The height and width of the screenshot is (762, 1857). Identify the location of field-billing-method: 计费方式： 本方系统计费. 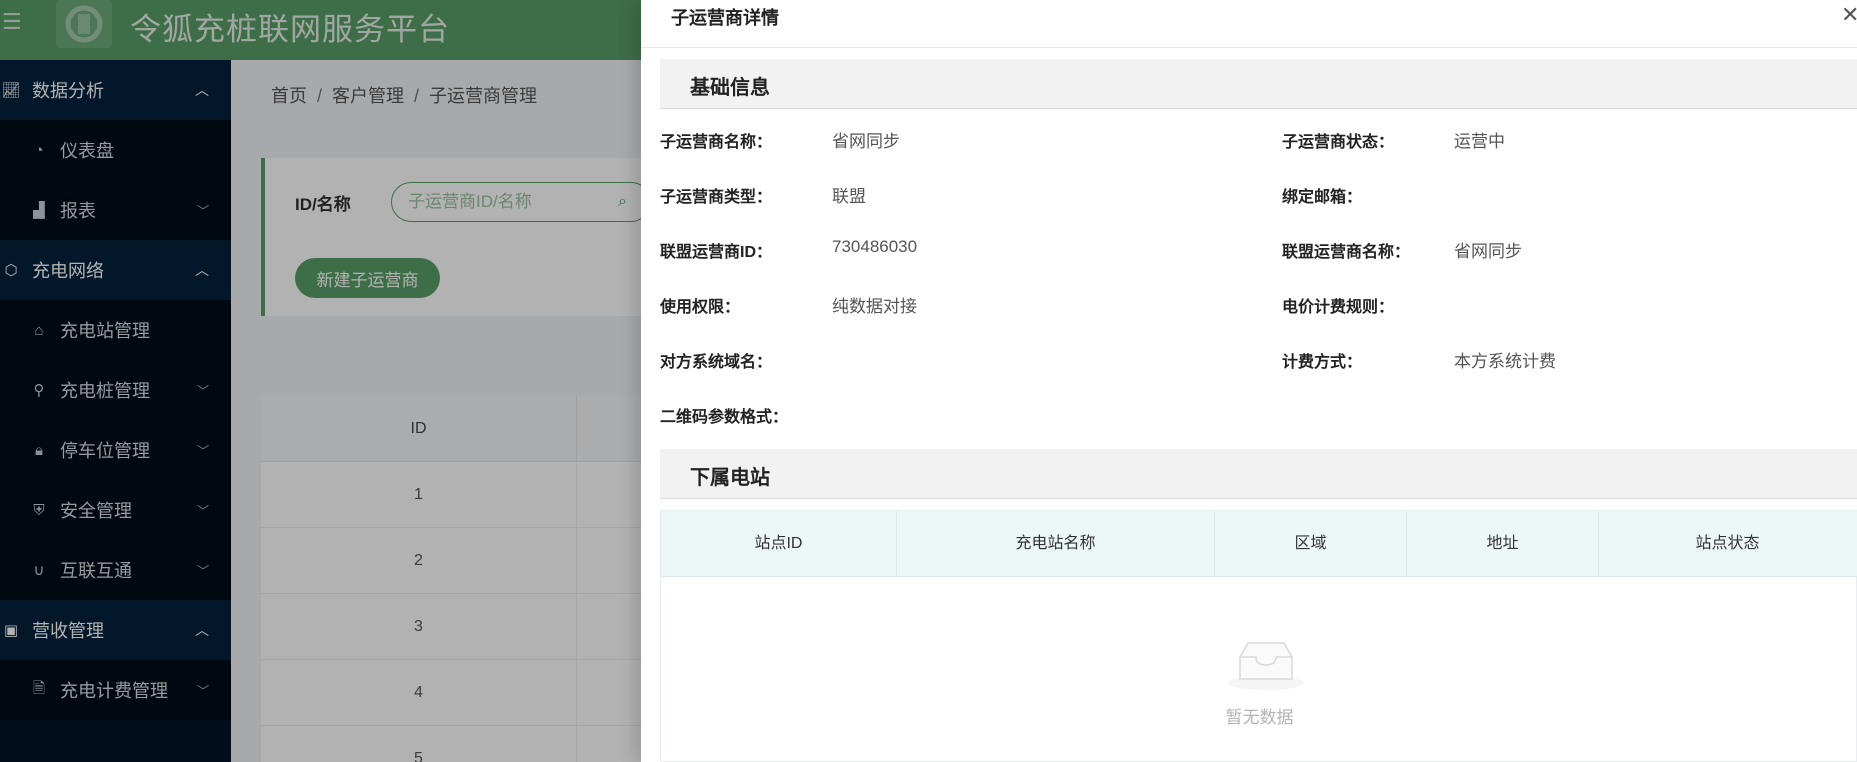
(1562, 360).